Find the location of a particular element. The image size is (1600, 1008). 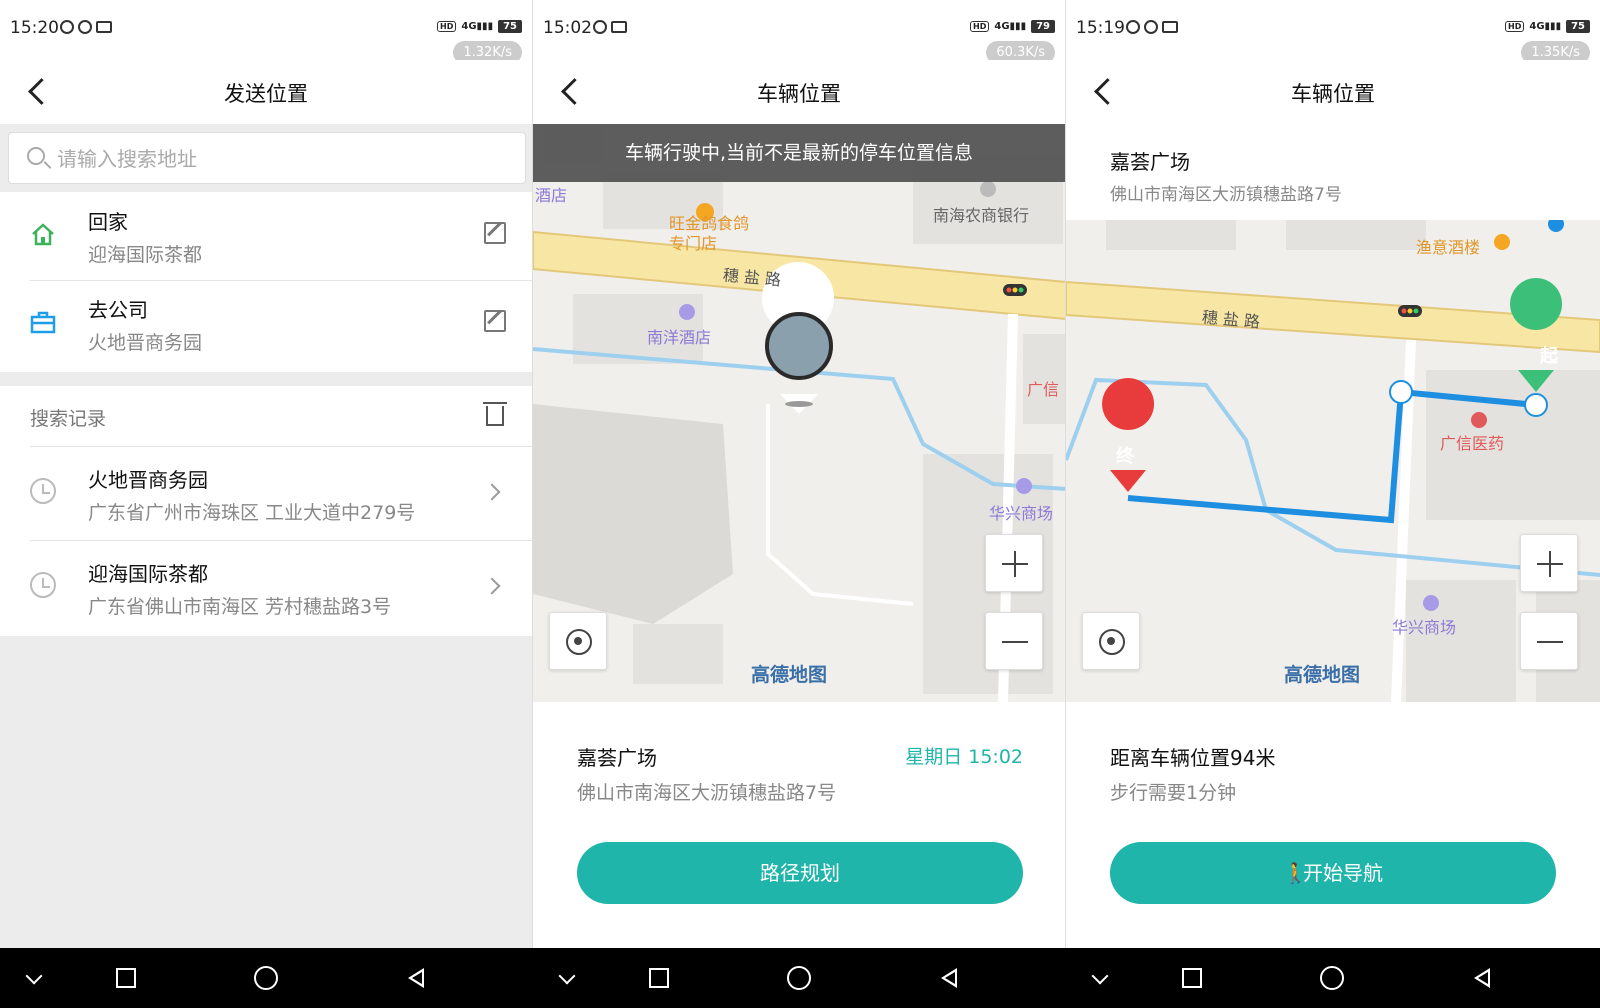

map-logo: 高德地图 is located at coordinates (789, 675).